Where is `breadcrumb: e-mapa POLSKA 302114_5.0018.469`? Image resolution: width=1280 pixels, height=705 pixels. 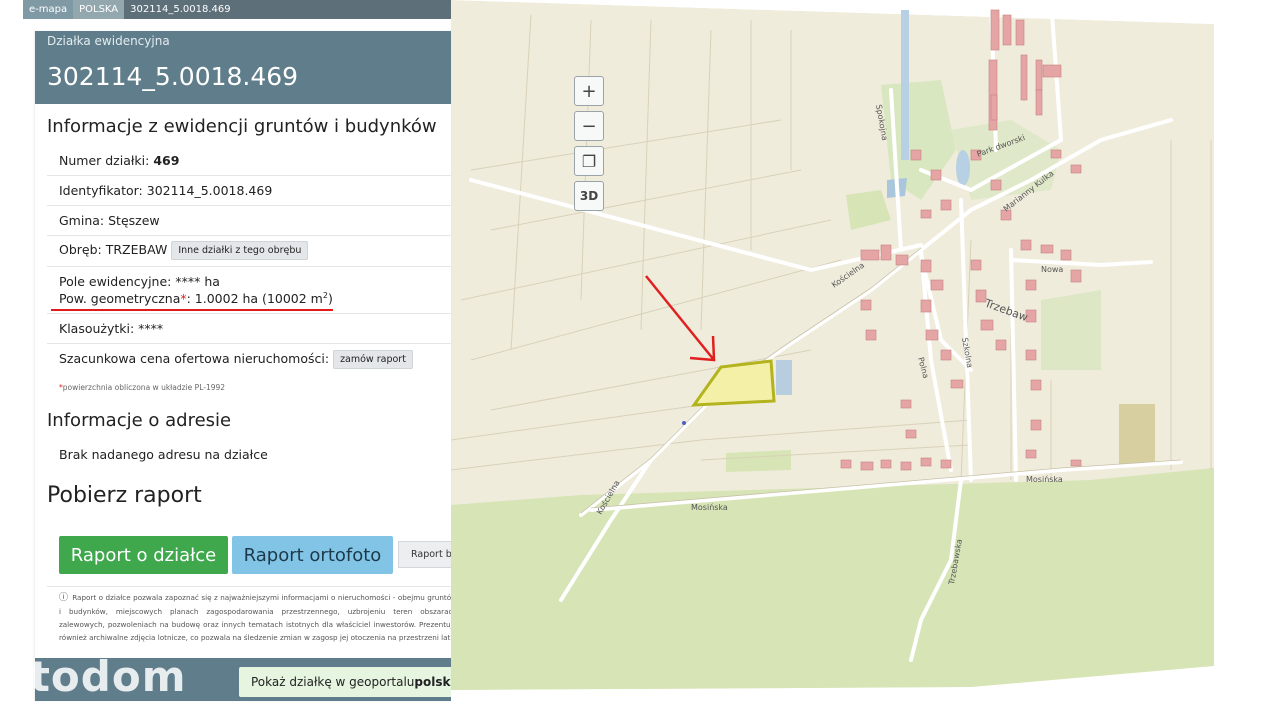 breadcrumb: e-mapa POLSKA 302114_5.0018.469 is located at coordinates (237, 9).